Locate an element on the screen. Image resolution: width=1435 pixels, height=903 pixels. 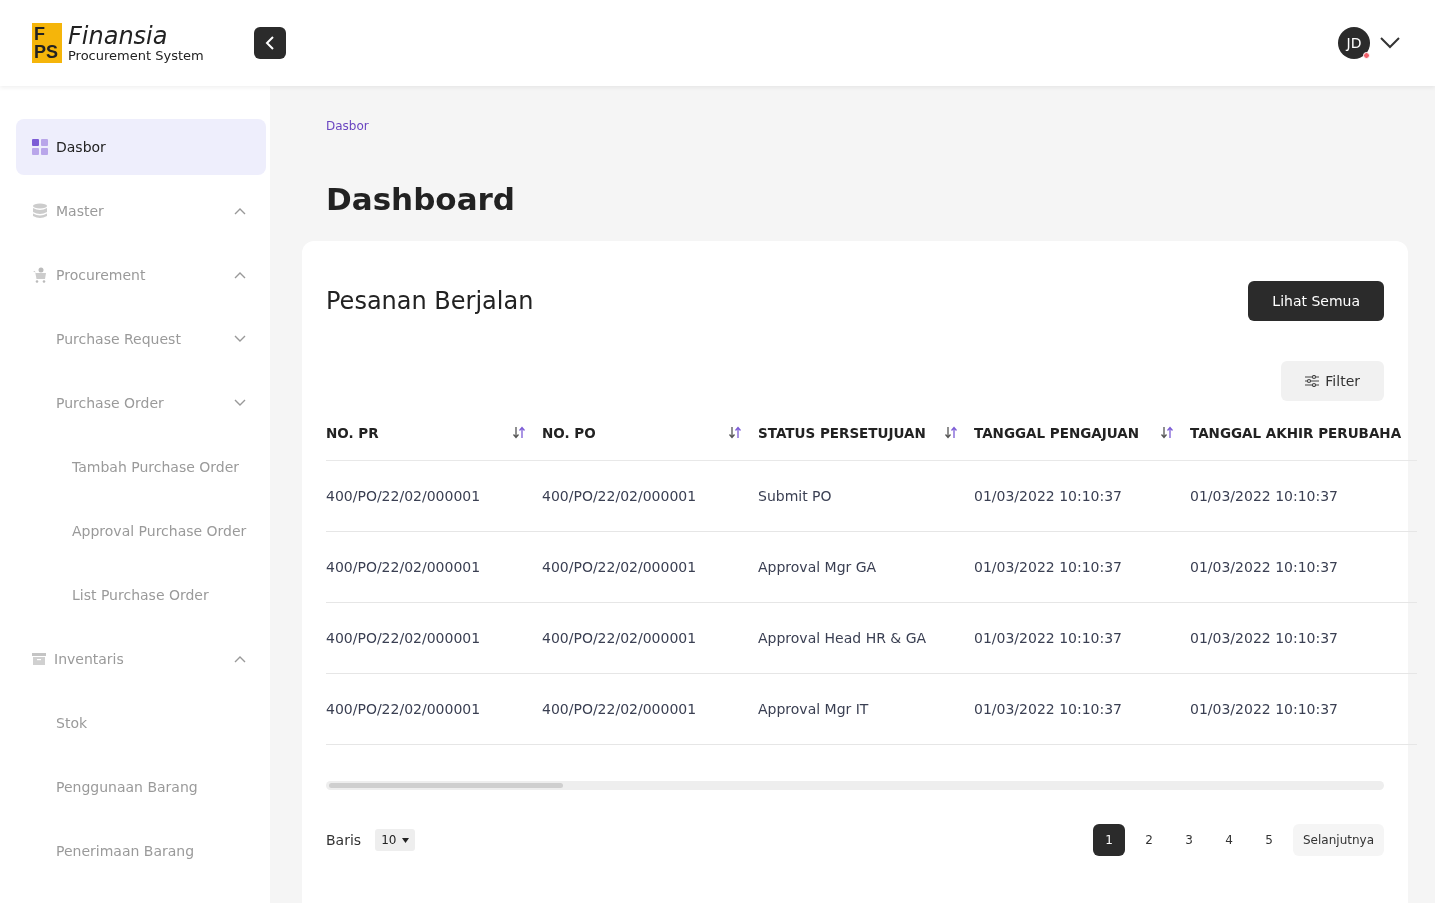
rows-label: Baris is located at coordinates (344, 840).